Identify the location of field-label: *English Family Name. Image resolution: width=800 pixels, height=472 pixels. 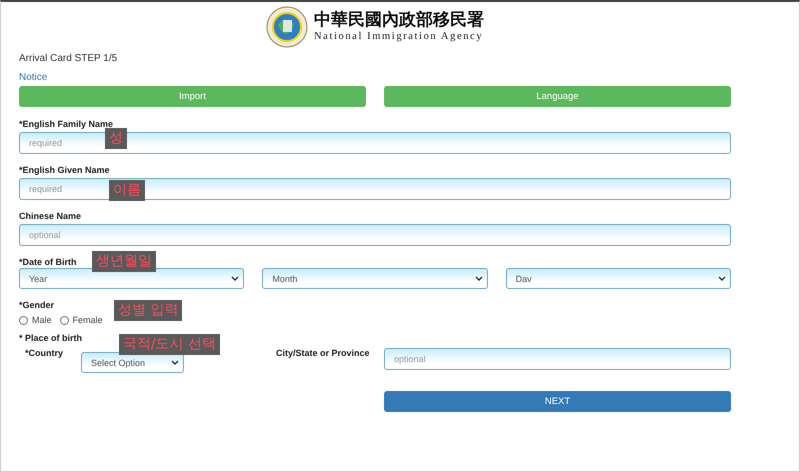
(66, 124).